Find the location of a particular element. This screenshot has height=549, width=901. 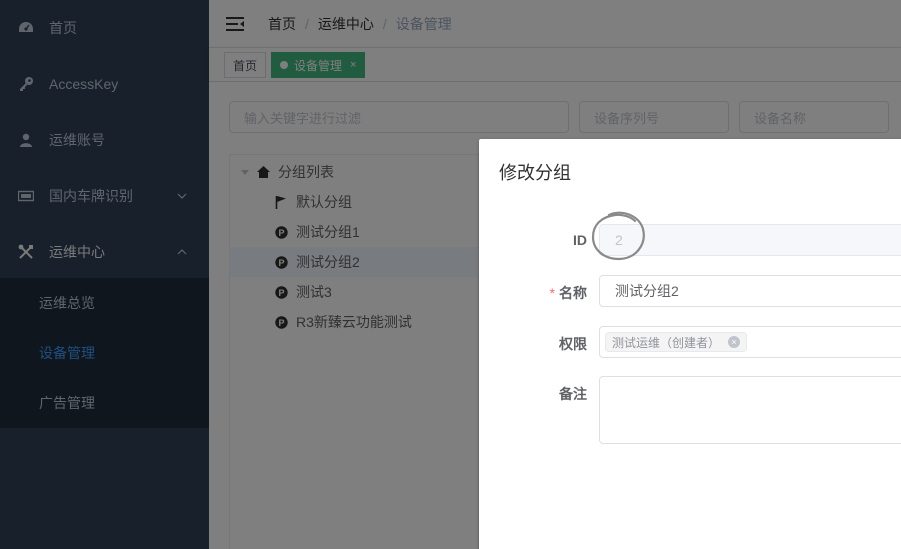

name-input: 测试分组2 is located at coordinates (750, 291).